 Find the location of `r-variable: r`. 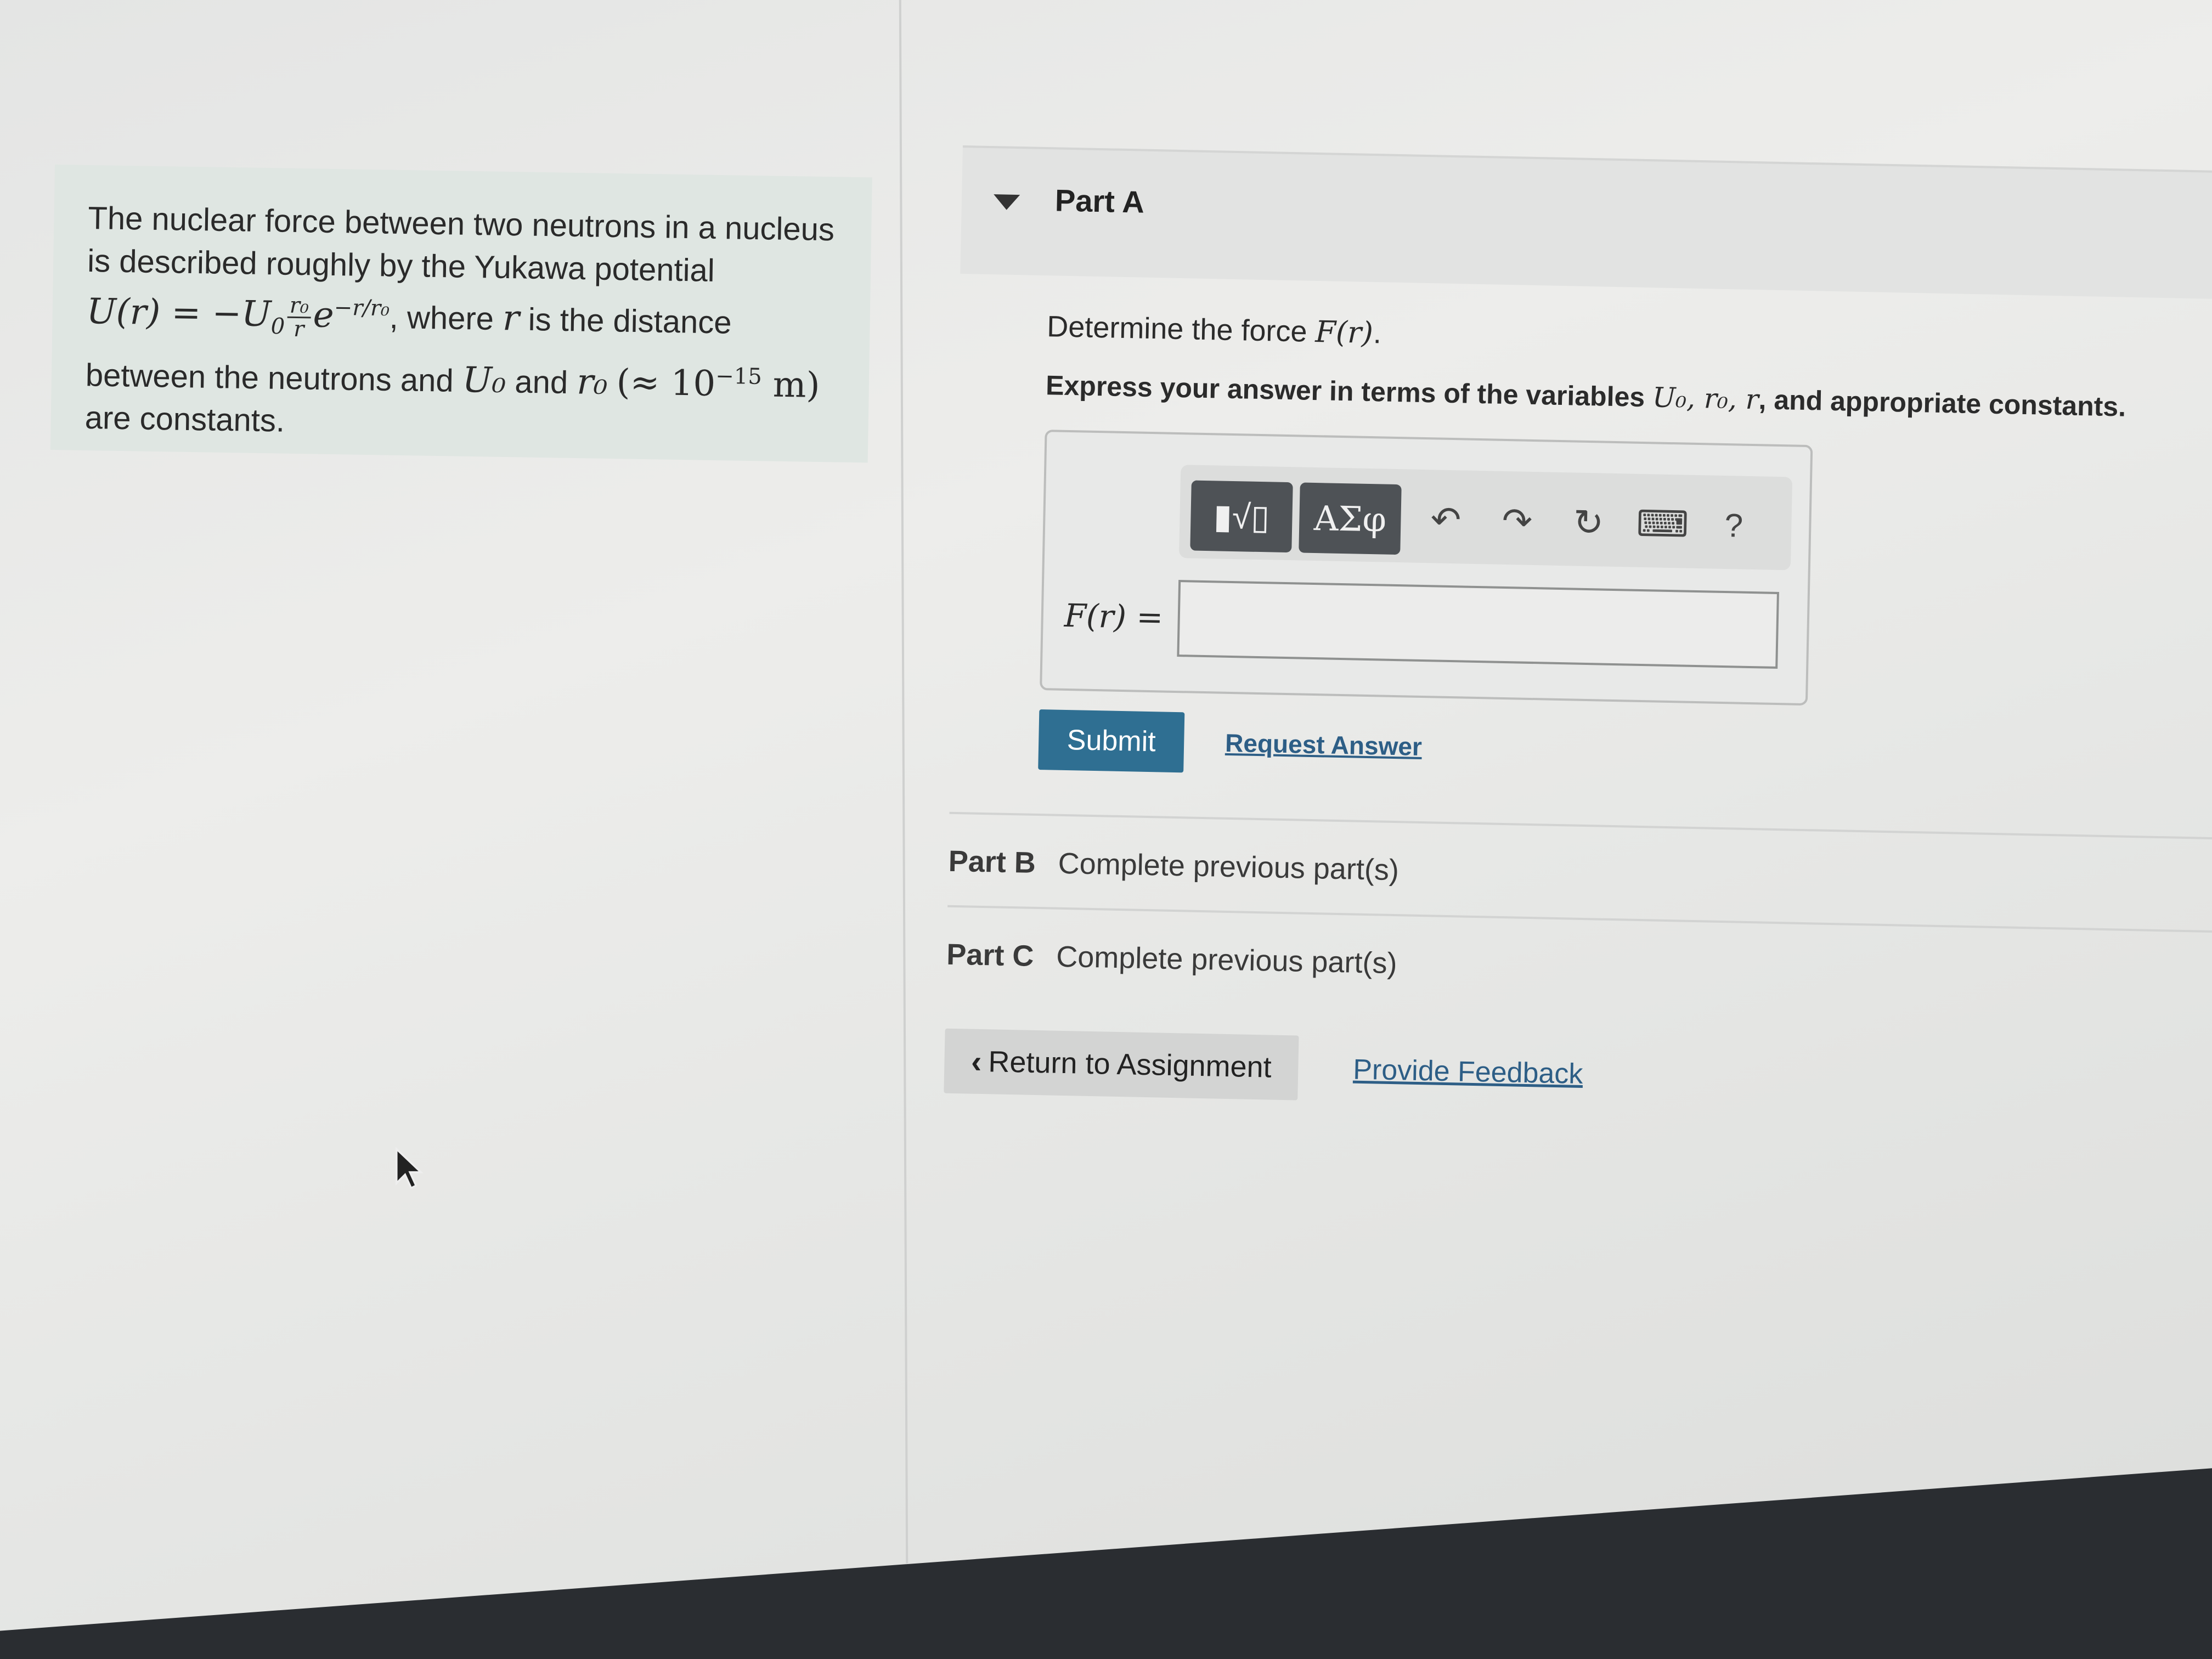

r-variable: r is located at coordinates (511, 319).